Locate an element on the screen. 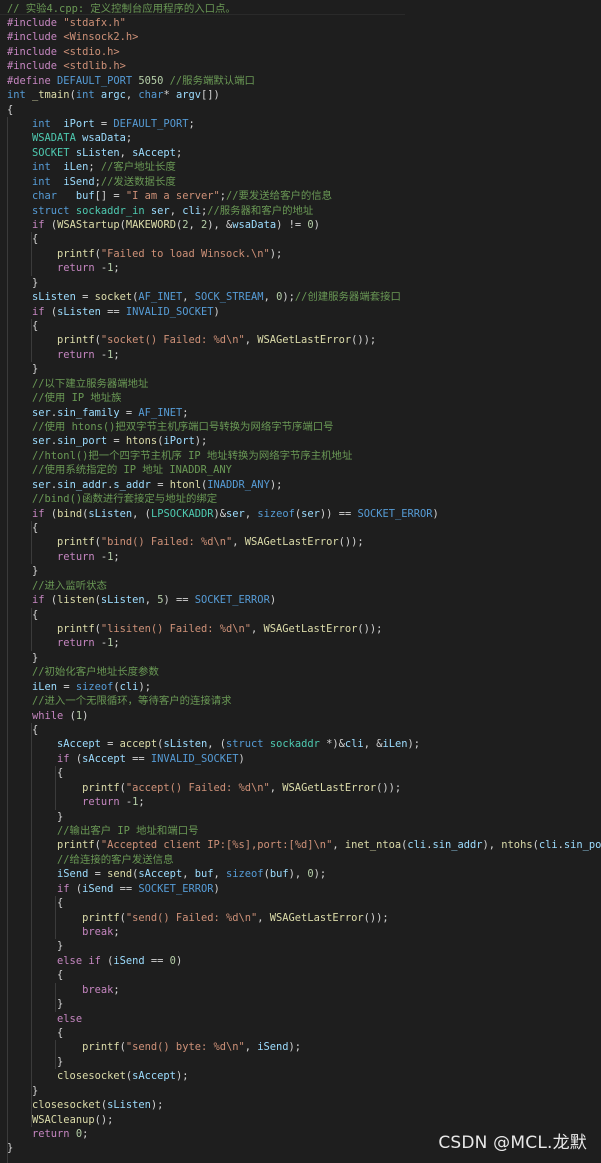 This screenshot has height=1163, width=601. code-token: //使用 IP 地址族 is located at coordinates (77, 398).